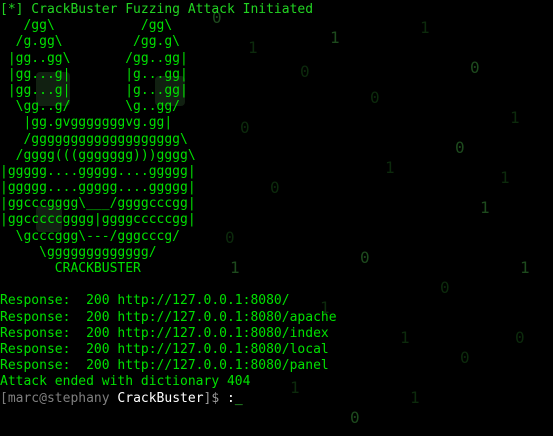  What do you see at coordinates (94, 139) in the screenshot?
I see `ascii-art-line: /ggggggggggggggggggg\` at bounding box center [94, 139].